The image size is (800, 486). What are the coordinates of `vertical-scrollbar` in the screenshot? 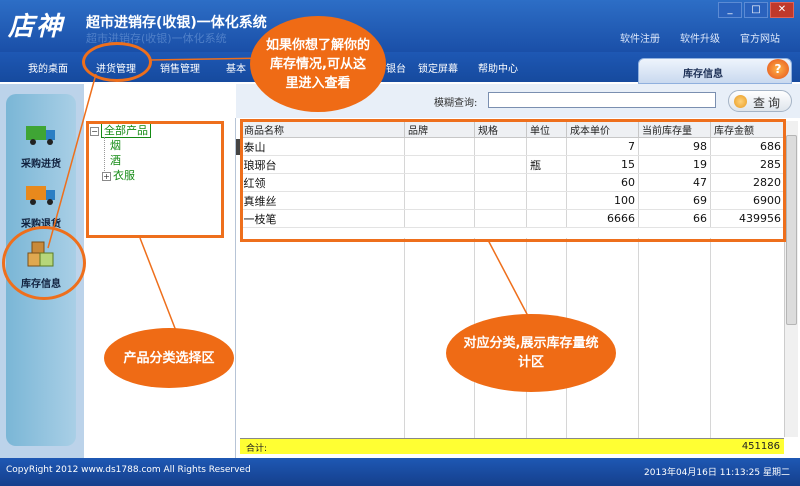 It's located at (791, 279).